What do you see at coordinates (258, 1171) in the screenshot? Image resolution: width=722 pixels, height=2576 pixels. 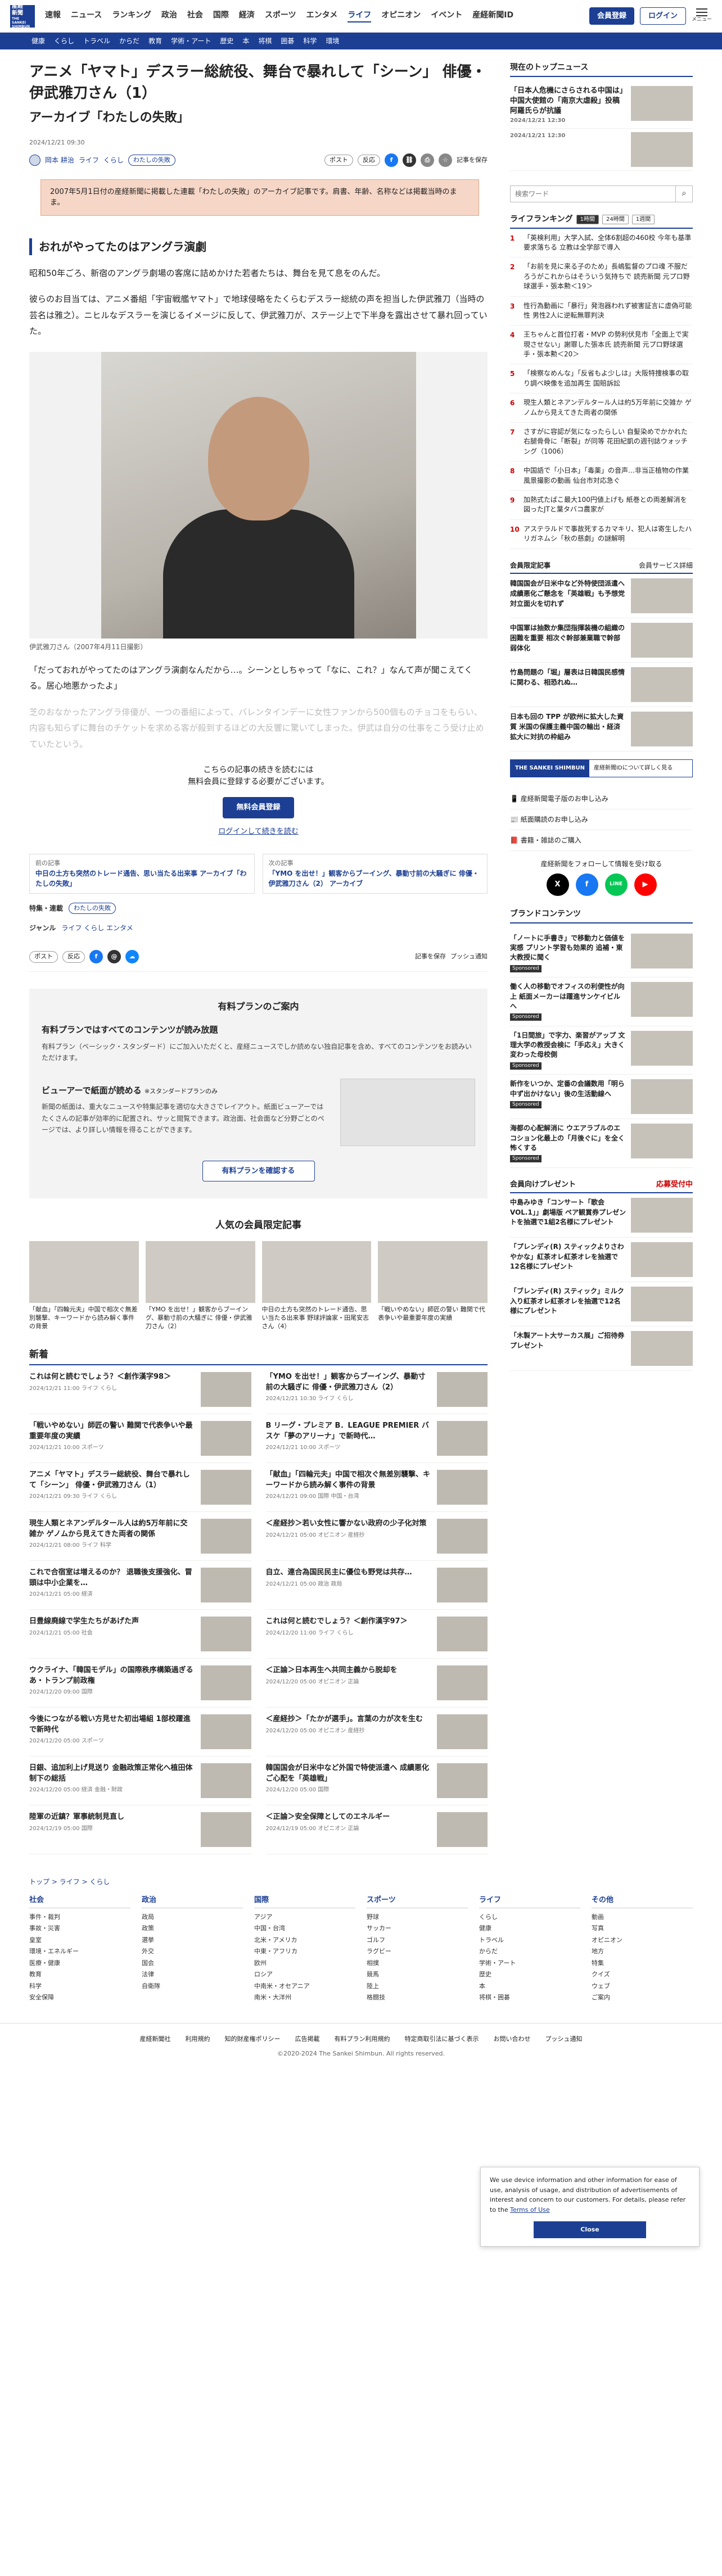 I see `check-plan-button: 有料プランを確認する` at bounding box center [258, 1171].